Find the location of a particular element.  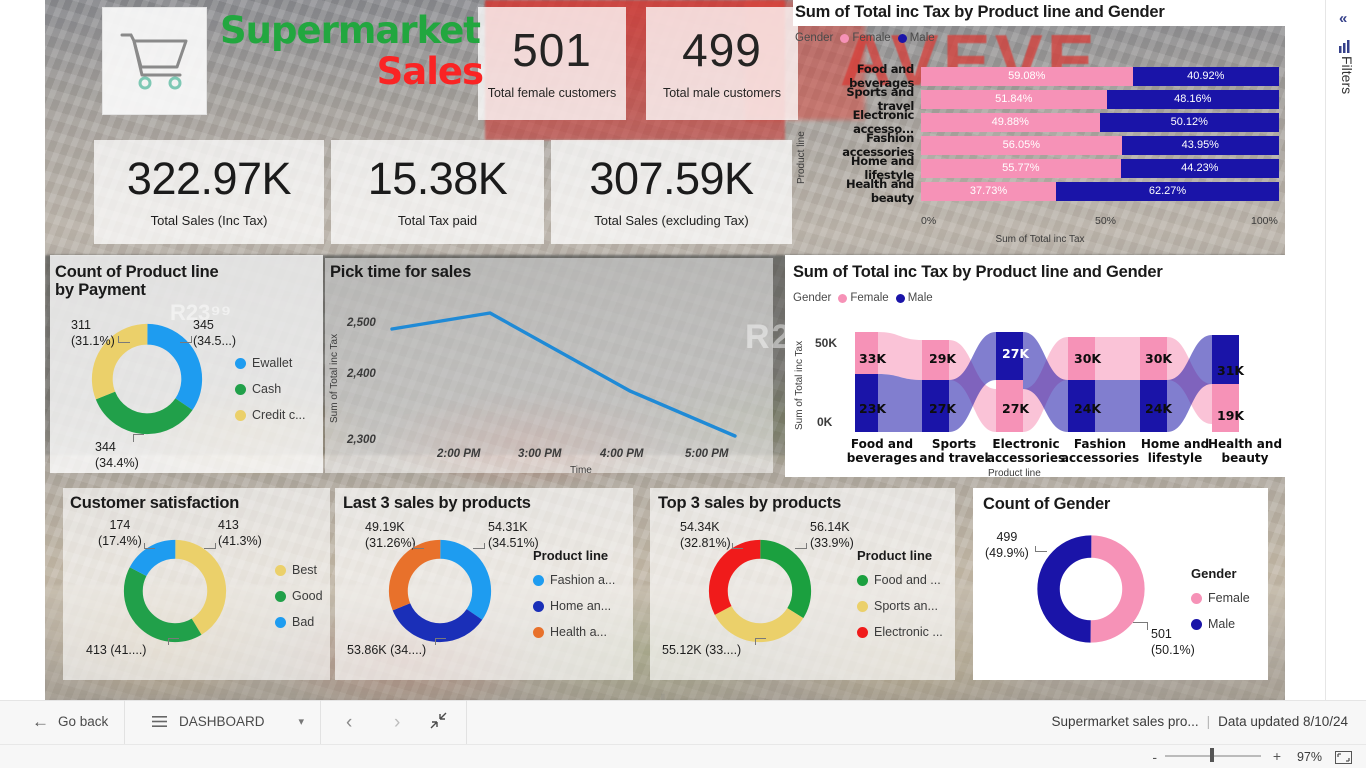

legend-dot-home-icon is located at coordinates (538, 606).